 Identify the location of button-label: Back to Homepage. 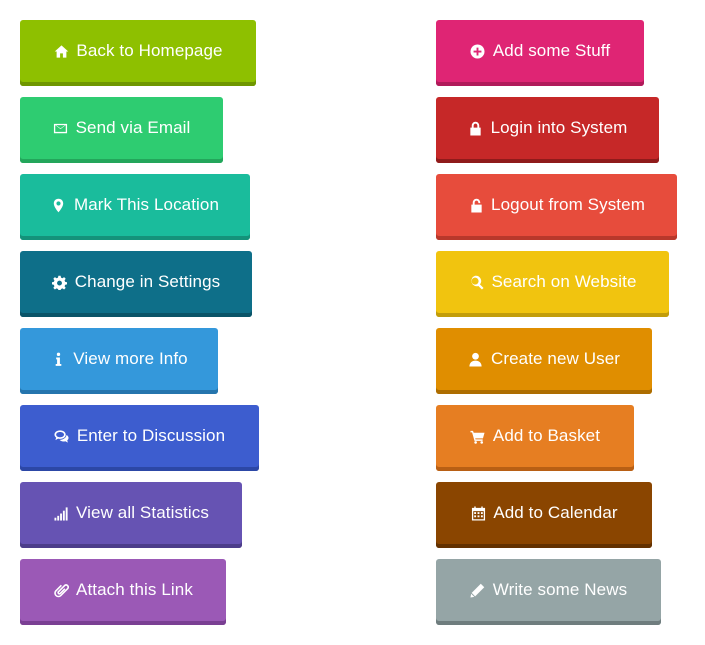
(149, 50).